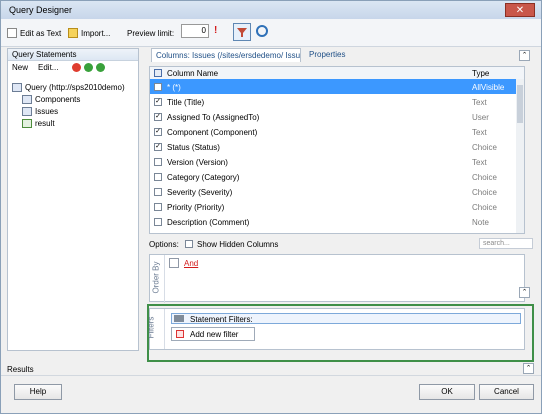  I want to click on and-link: And, so click(191, 263).